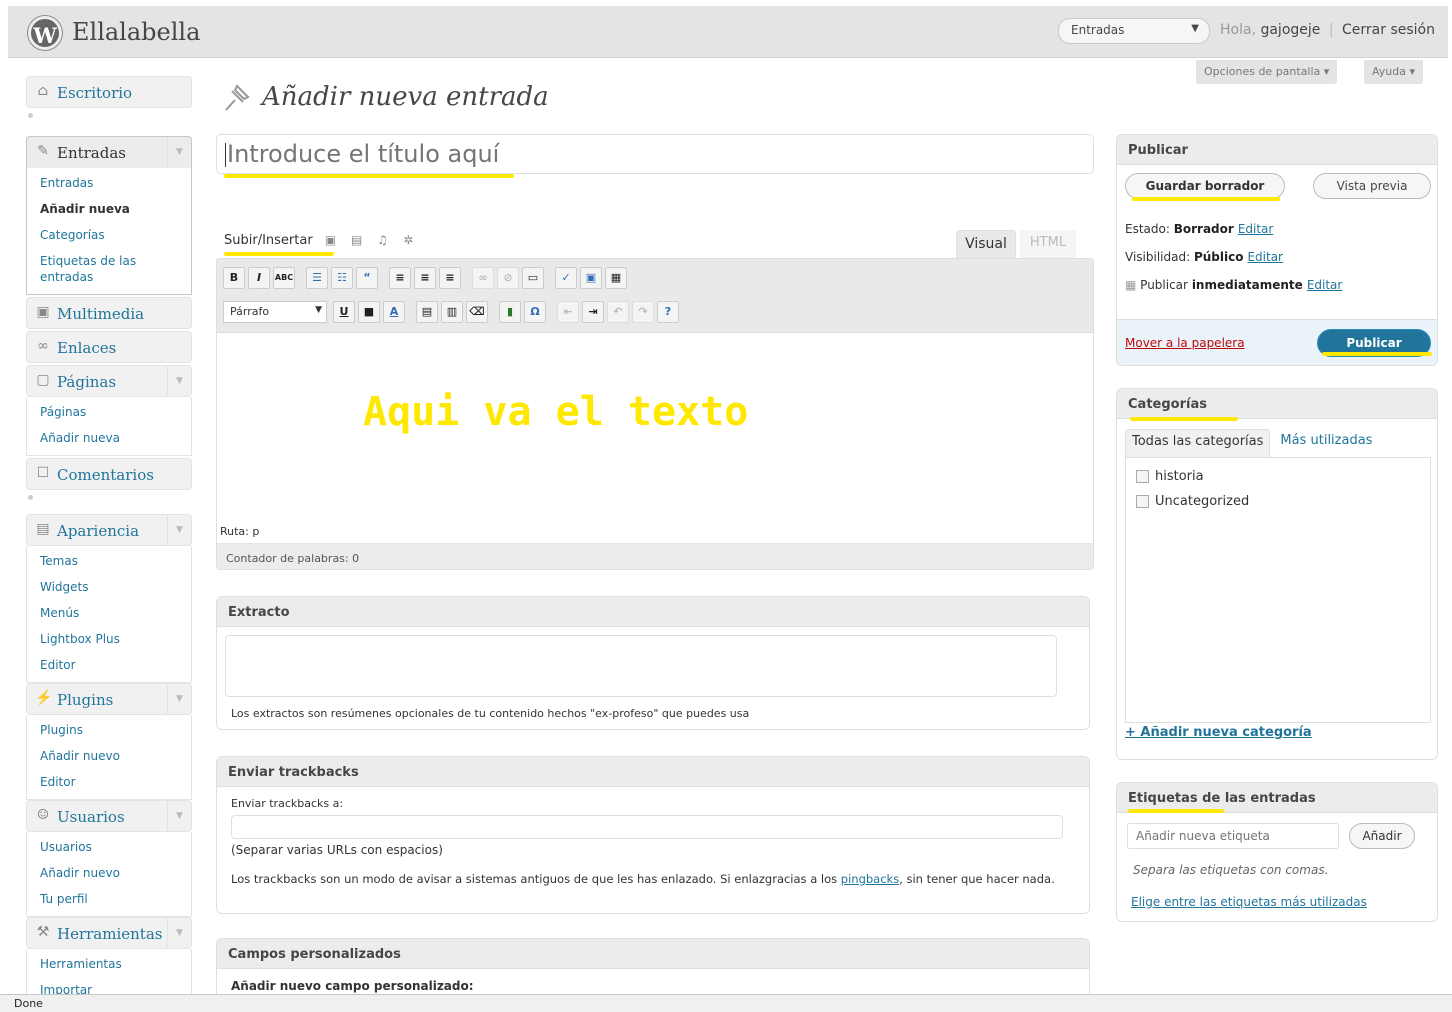  I want to click on audio-upload-icon: ♫, so click(384, 240).